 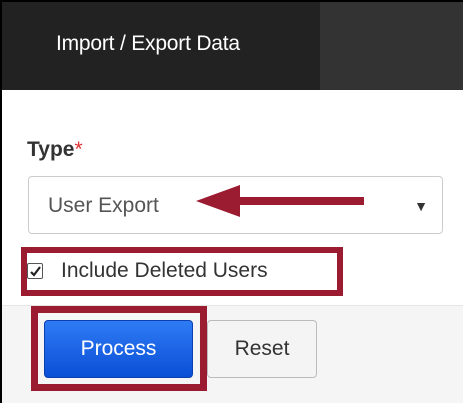 I want to click on include-deleted-row: Include Deleted Users, so click(x=147, y=271).